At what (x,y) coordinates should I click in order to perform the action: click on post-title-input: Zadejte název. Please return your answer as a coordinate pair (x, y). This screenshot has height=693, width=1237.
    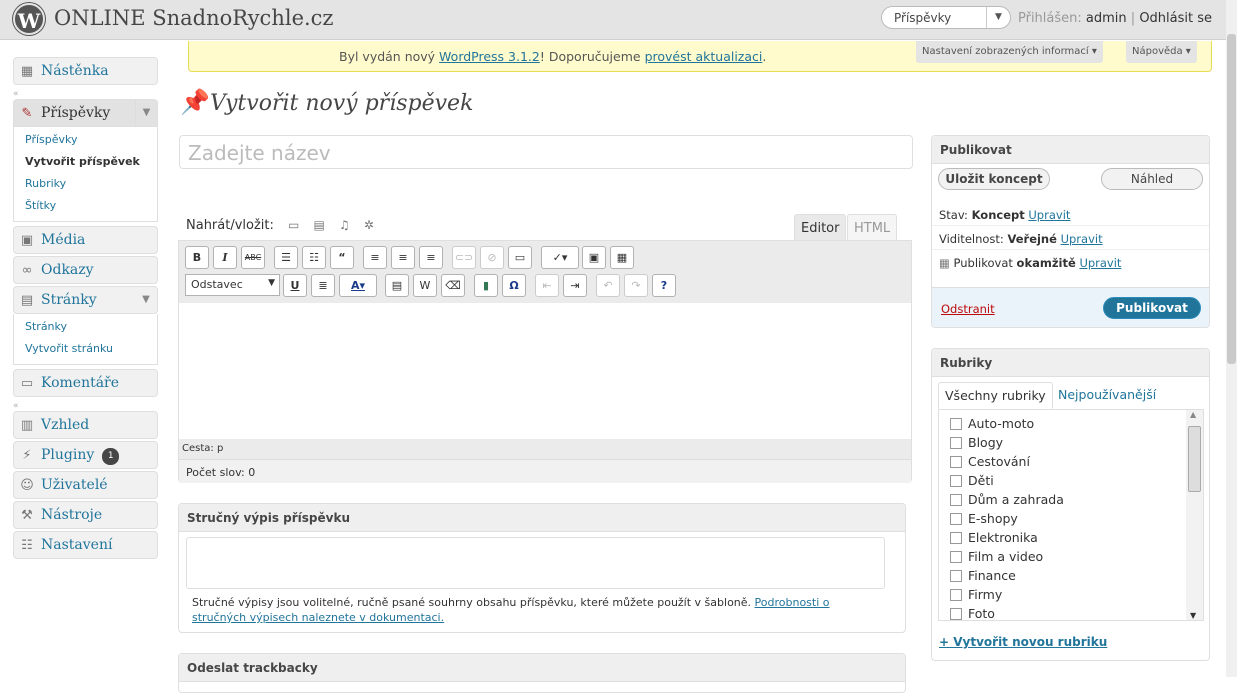
    Looking at the image, I should click on (546, 152).